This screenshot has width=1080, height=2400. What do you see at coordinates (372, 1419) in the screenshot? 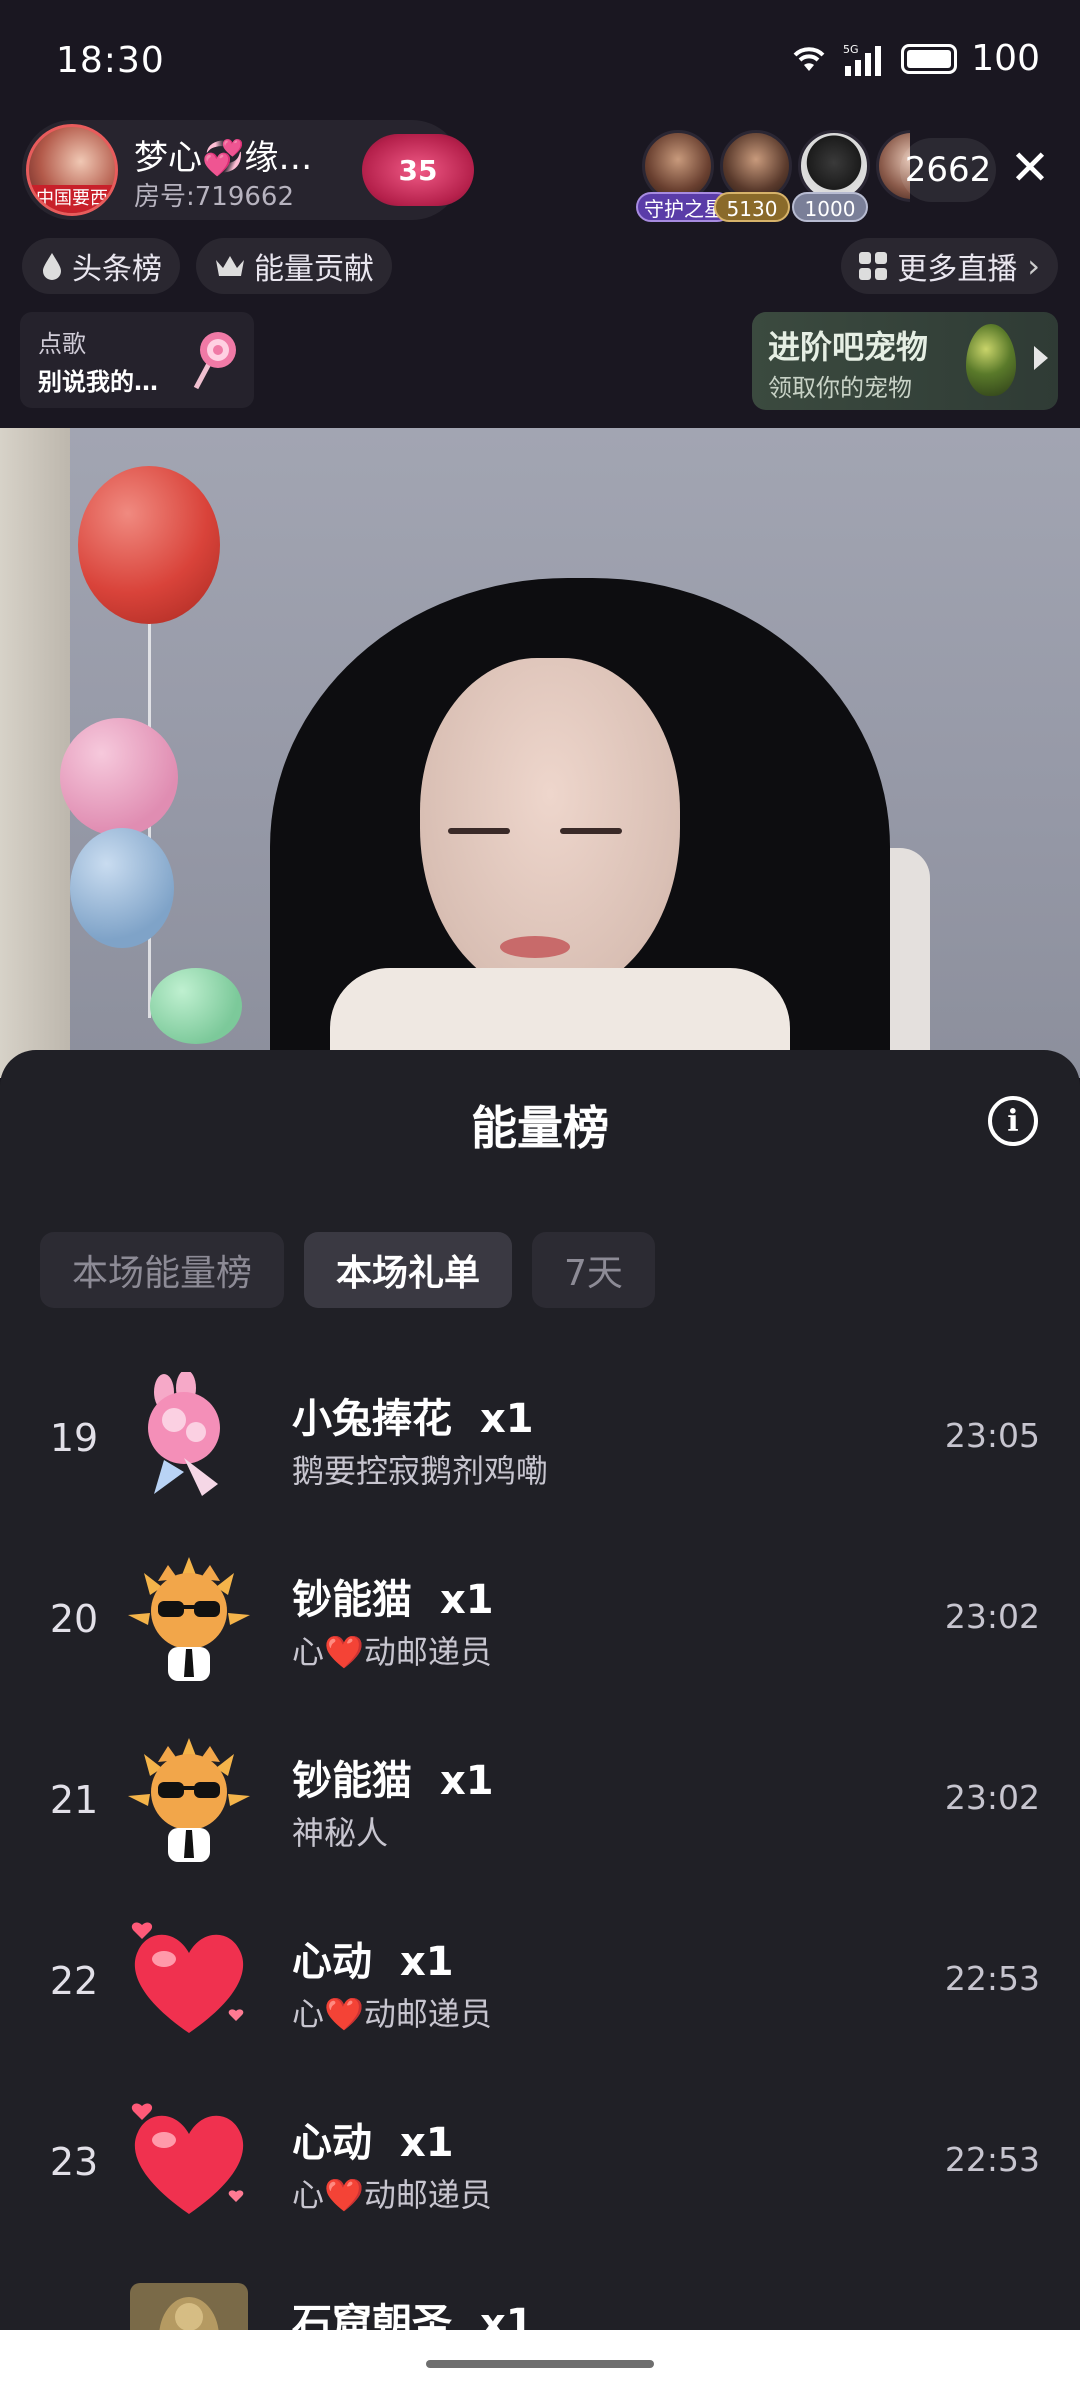
I see `gift-name-text: 小兔捧花` at bounding box center [372, 1419].